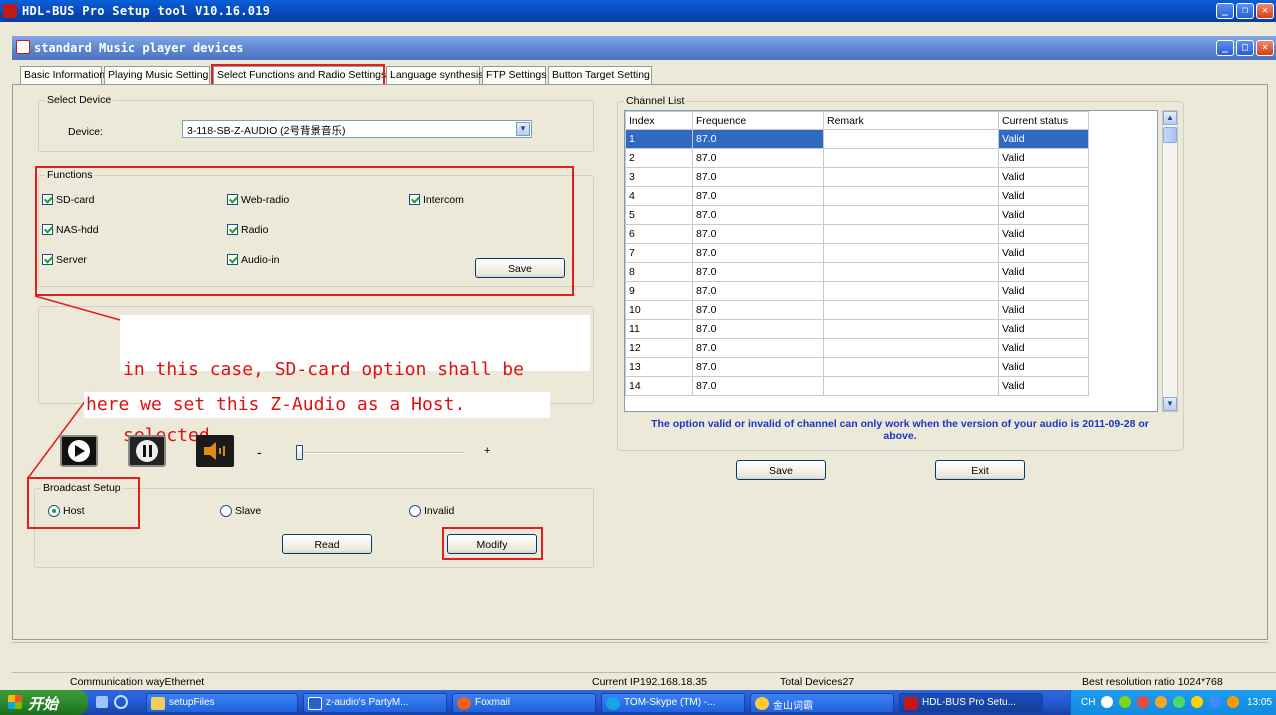 Image resolution: width=1276 pixels, height=715 pixels. I want to click on read-button: Read, so click(327, 544).